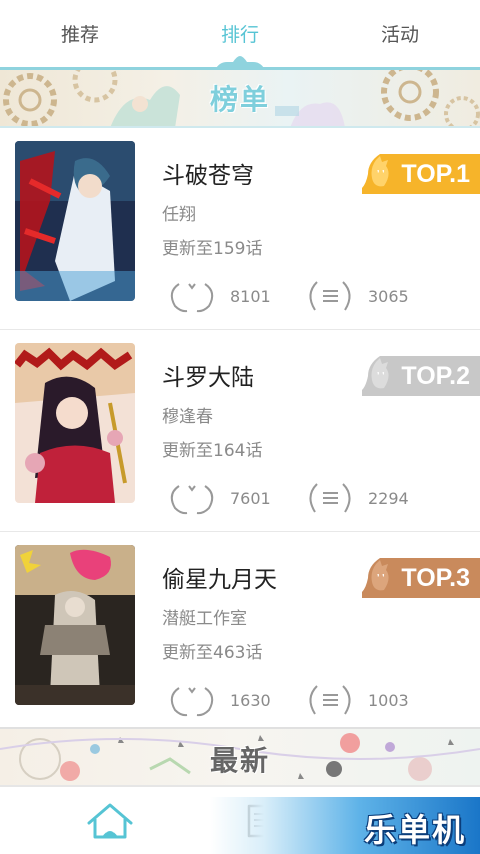  I want to click on rank-badge: ❜ ❜ TOP.2, so click(421, 376).